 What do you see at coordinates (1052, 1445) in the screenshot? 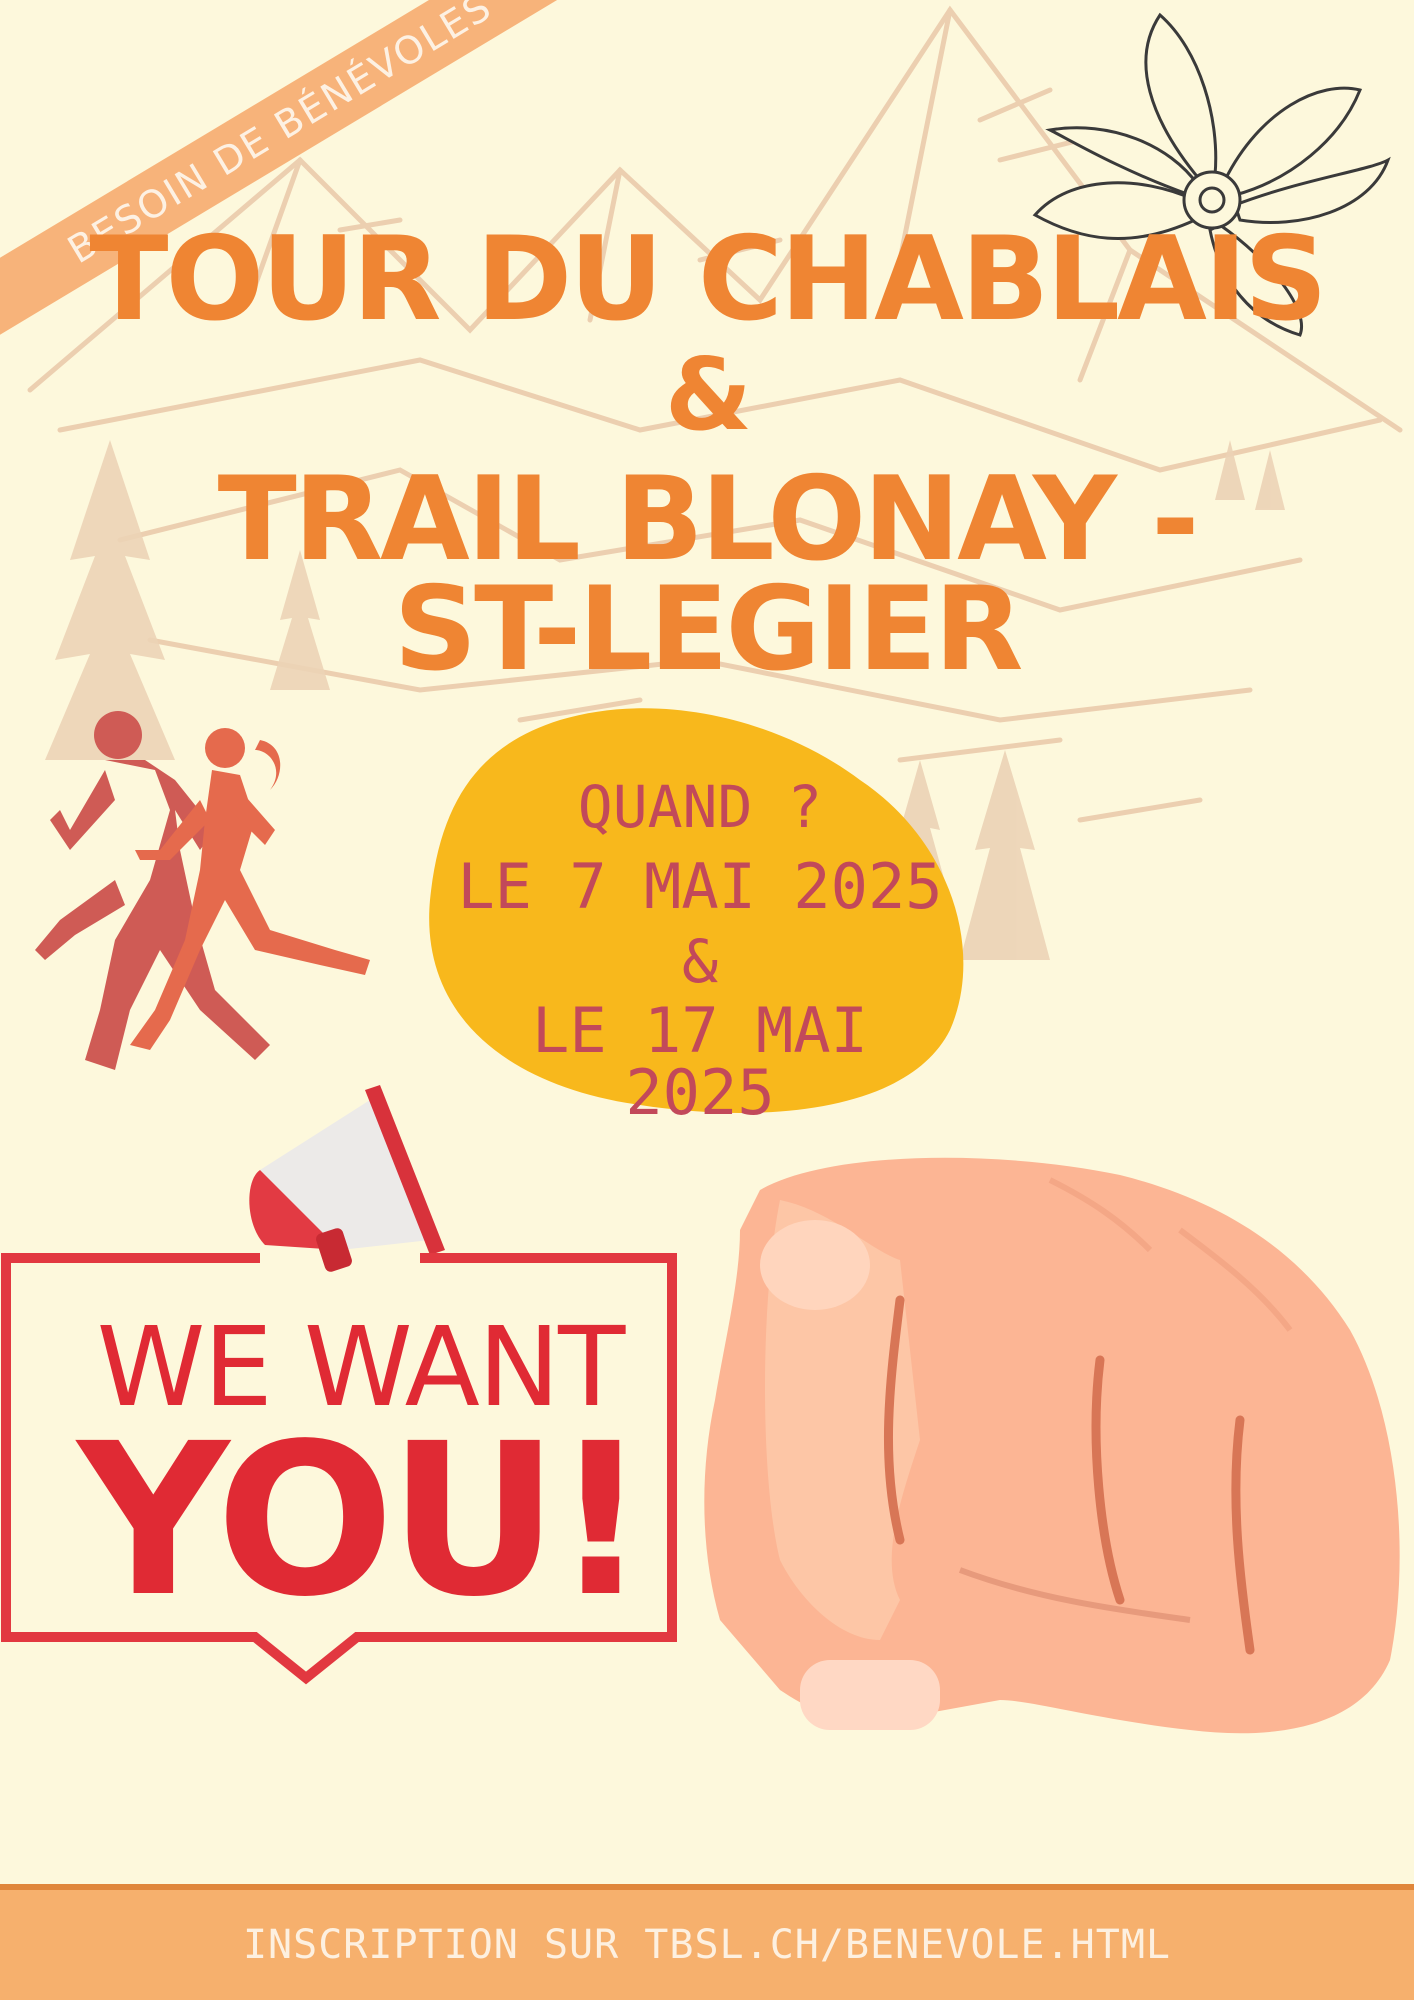
I see `pointing-hand` at bounding box center [1052, 1445].